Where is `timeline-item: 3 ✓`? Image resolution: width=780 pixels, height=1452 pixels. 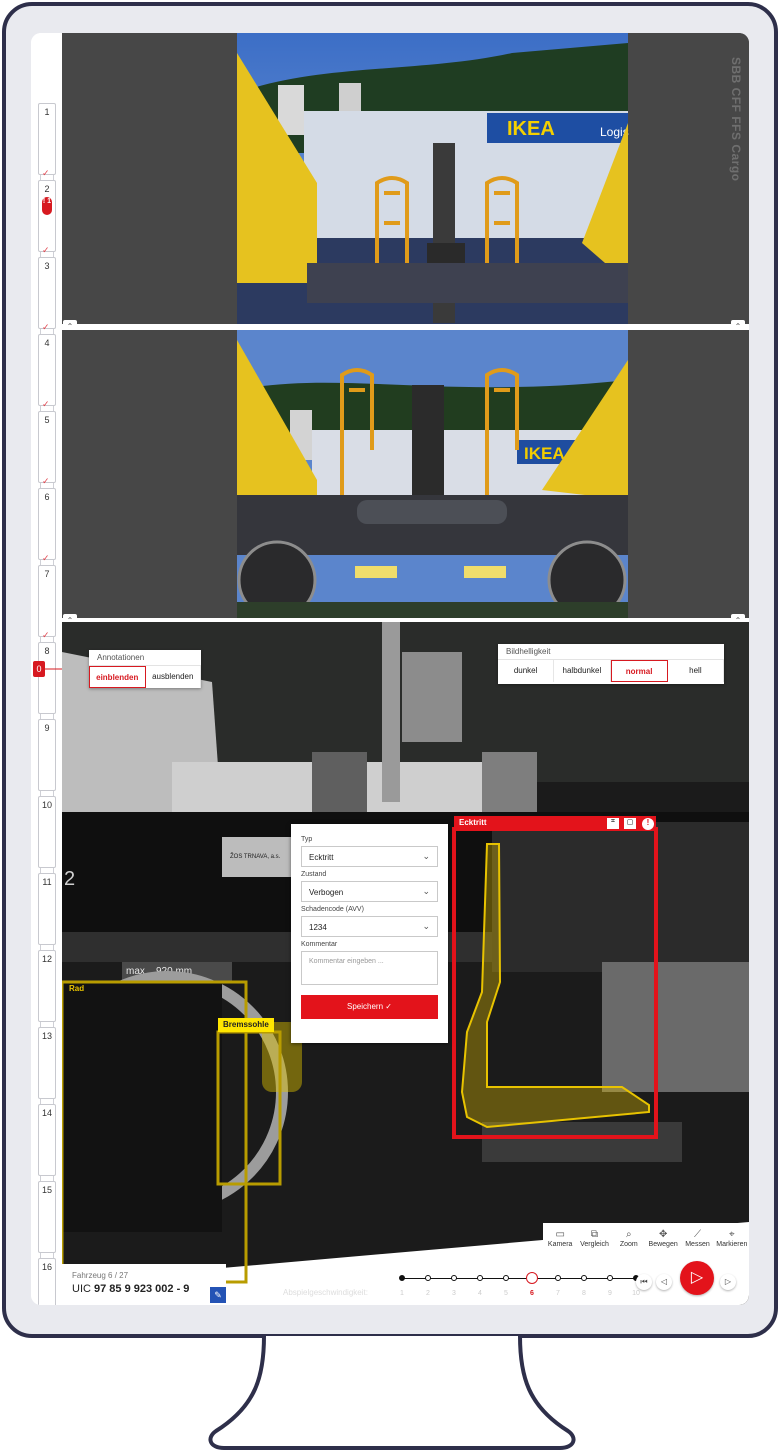 timeline-item: 3 ✓ is located at coordinates (47, 294).